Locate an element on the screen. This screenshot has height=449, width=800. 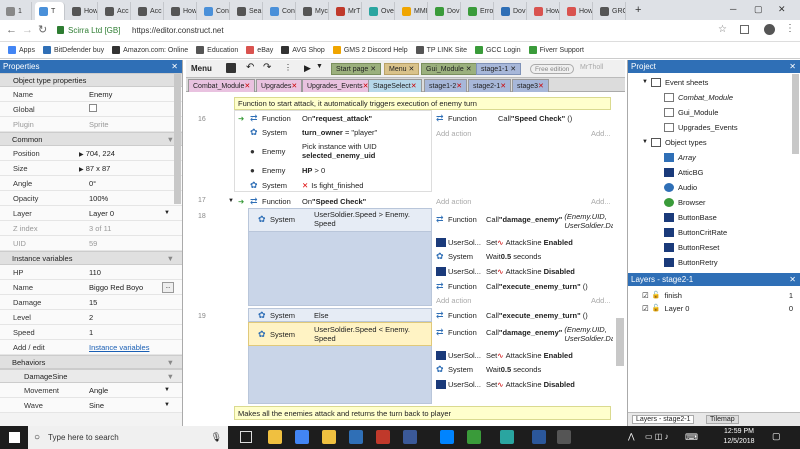
prop-value: 15 is located at coordinates (128, 302).